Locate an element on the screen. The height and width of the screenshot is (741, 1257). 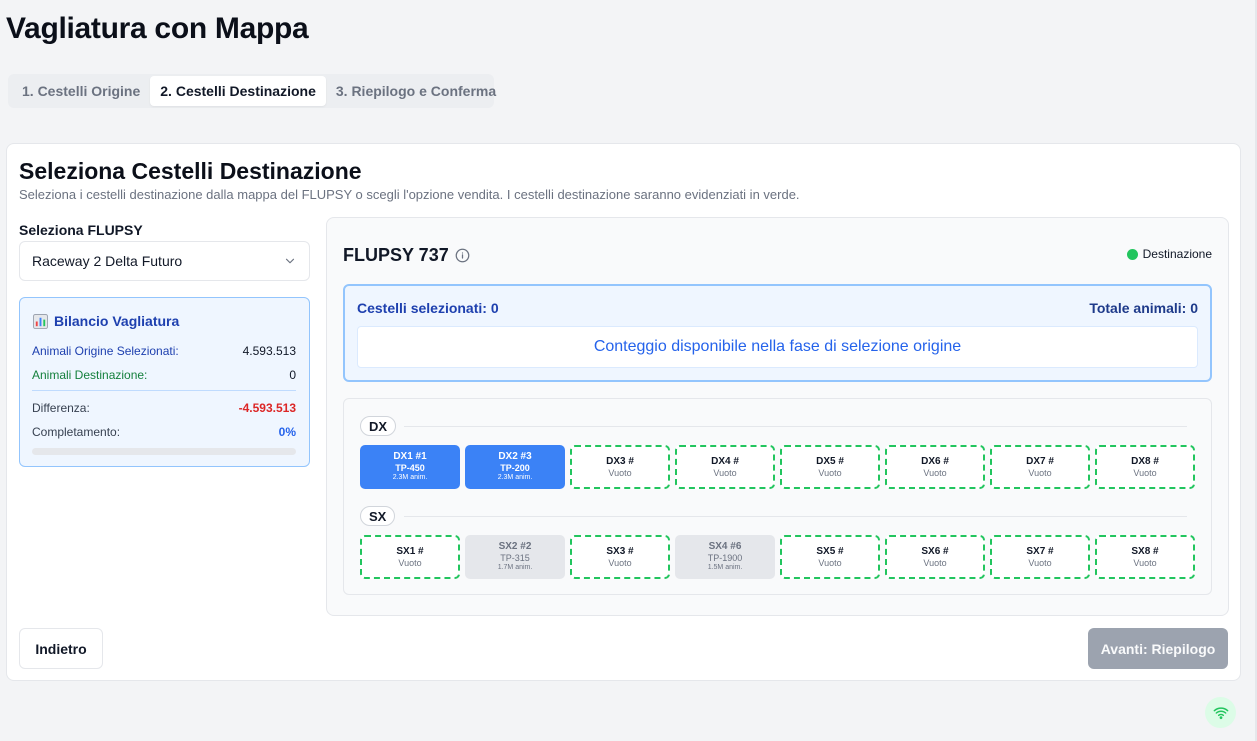
basket-dx8: DX8 # Vuoto is located at coordinates (1145, 467).